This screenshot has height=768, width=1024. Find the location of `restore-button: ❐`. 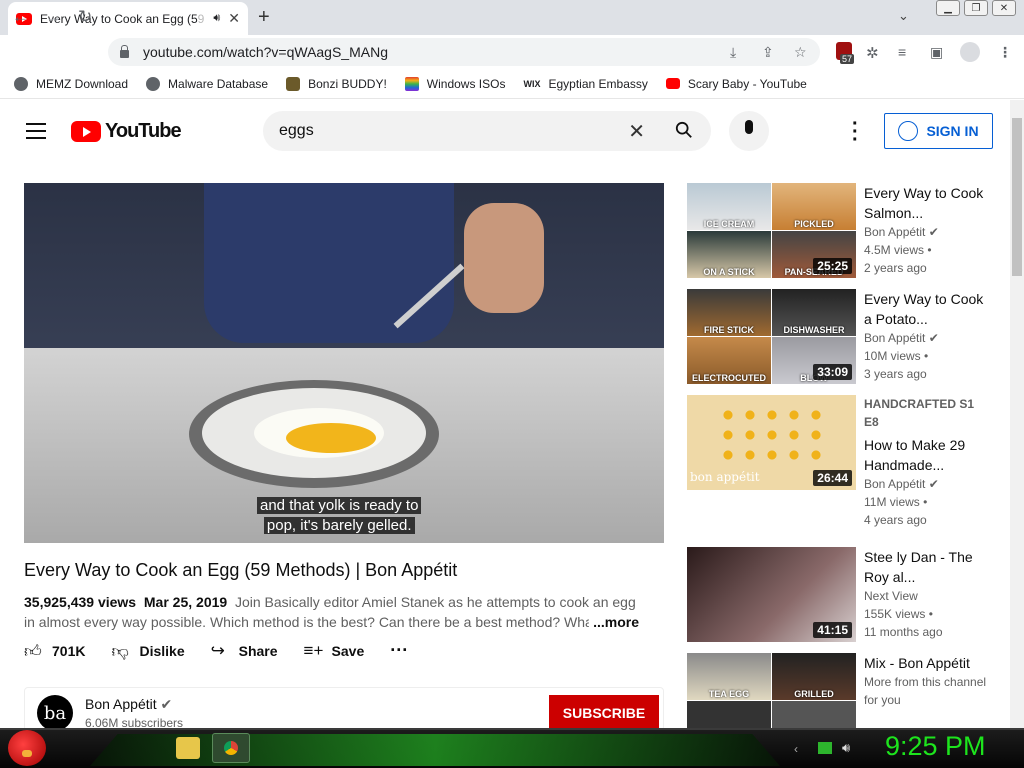

restore-button: ❐ is located at coordinates (976, 8).